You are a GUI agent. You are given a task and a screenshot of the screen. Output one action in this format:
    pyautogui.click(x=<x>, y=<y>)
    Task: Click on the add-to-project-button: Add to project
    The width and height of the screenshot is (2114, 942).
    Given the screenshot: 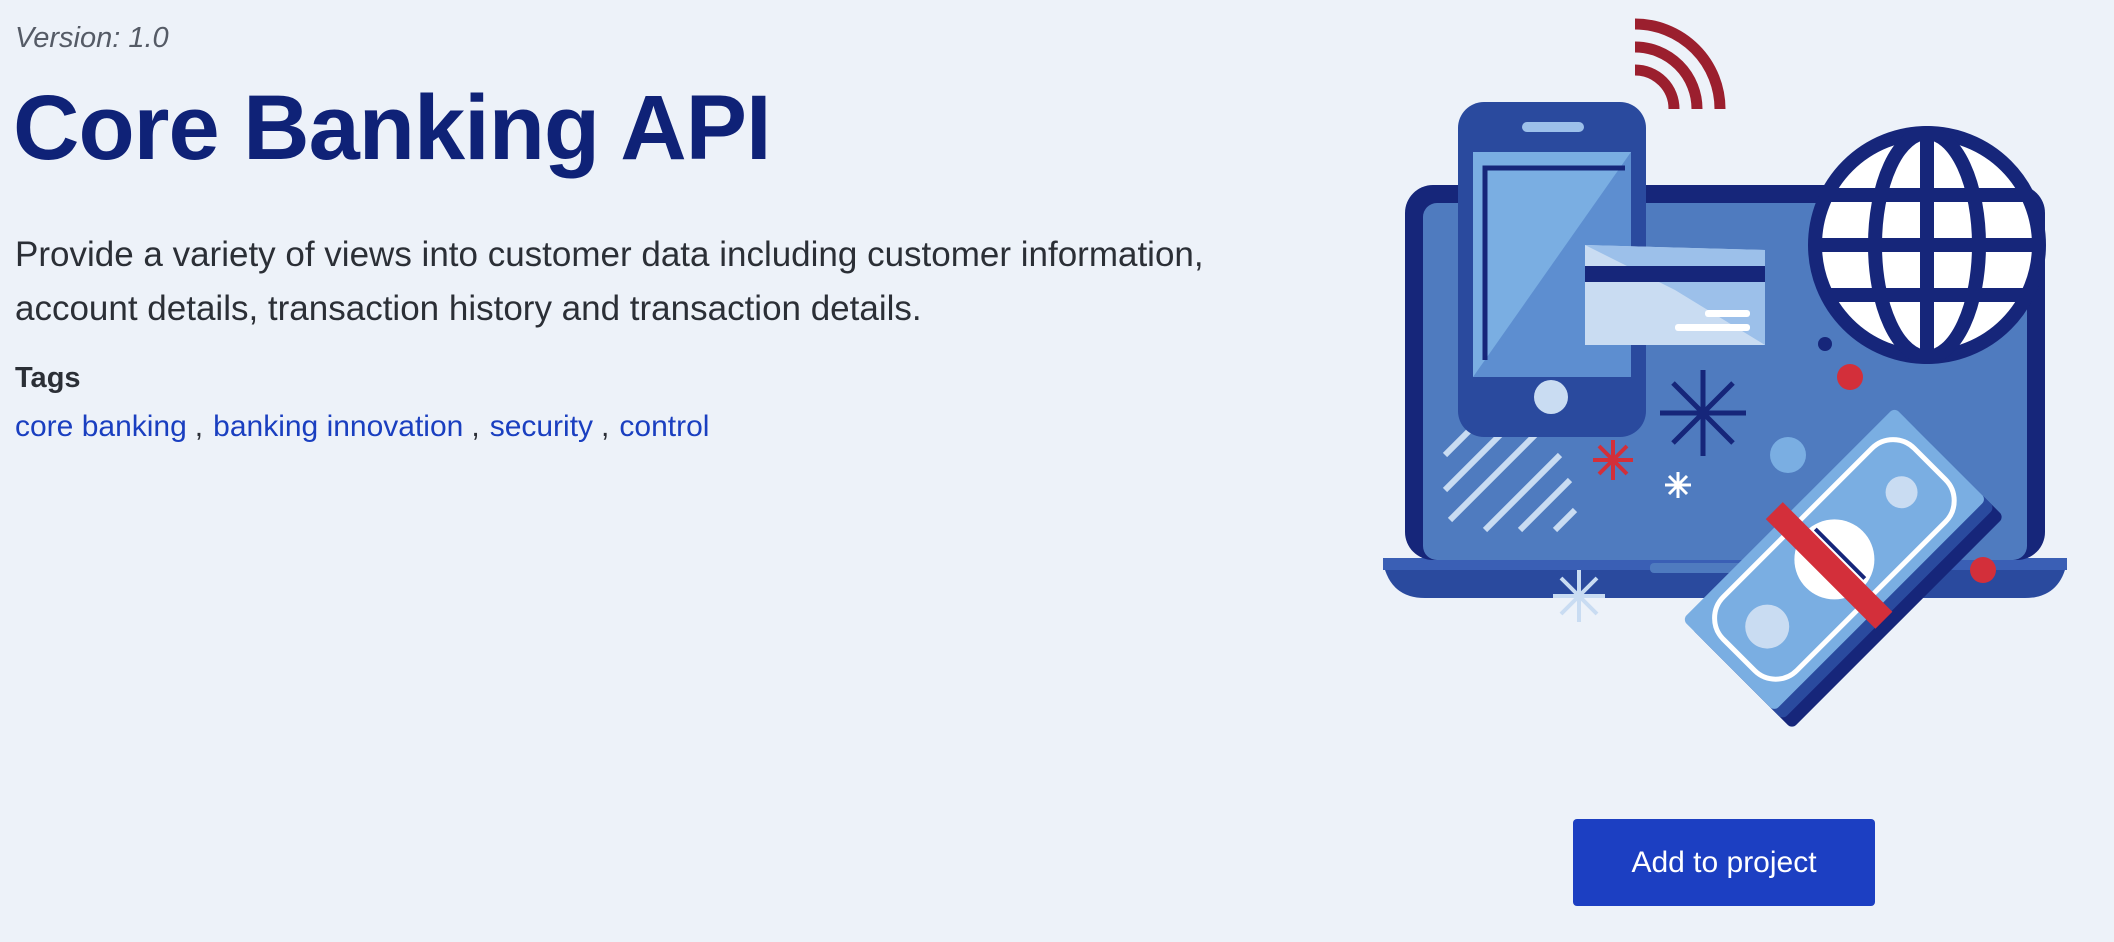 What is the action you would take?
    pyautogui.click(x=1724, y=862)
    